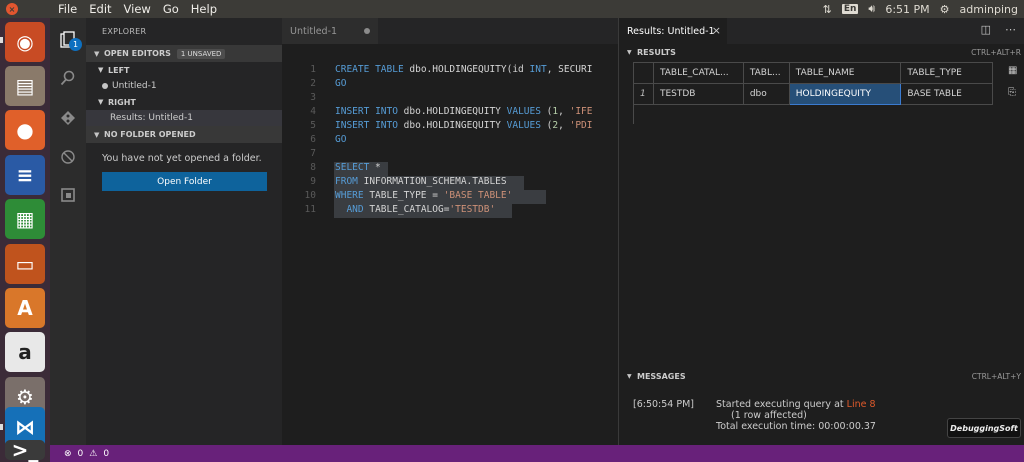 The width and height of the screenshot is (1024, 462). What do you see at coordinates (313, 97) in the screenshot?
I see `line-number: 3` at bounding box center [313, 97].